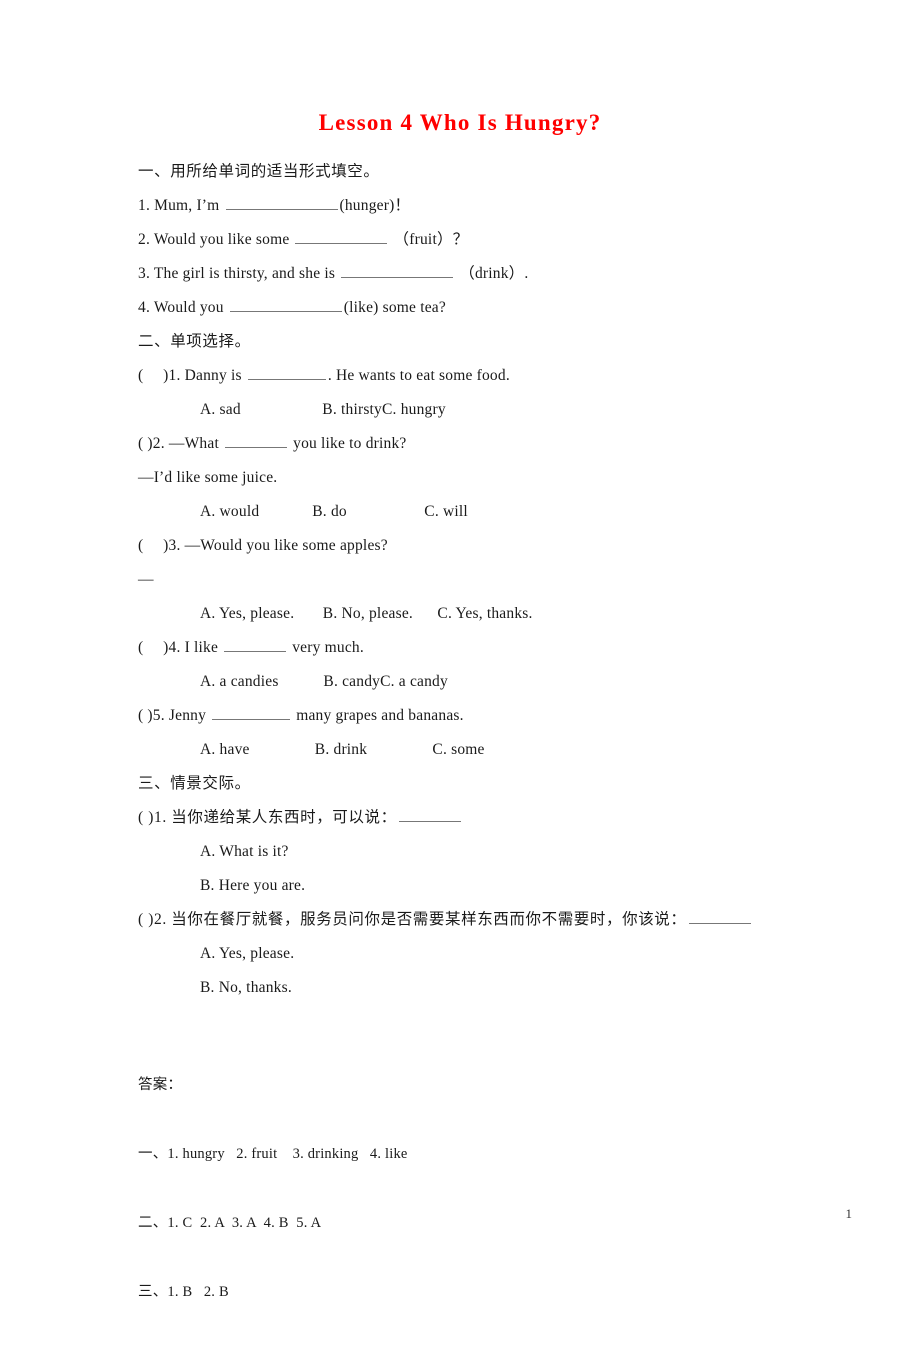 This screenshot has width=920, height=1350. I want to click on section-2-options-4: A. a candies B. candyC. a candy, so click(488, 682).